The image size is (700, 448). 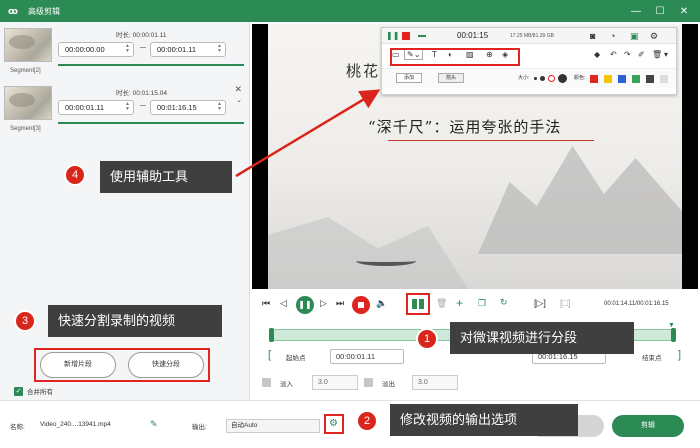 What do you see at coordinates (540, 303) in the screenshot?
I see `trim-icon: [▷]` at bounding box center [540, 303].